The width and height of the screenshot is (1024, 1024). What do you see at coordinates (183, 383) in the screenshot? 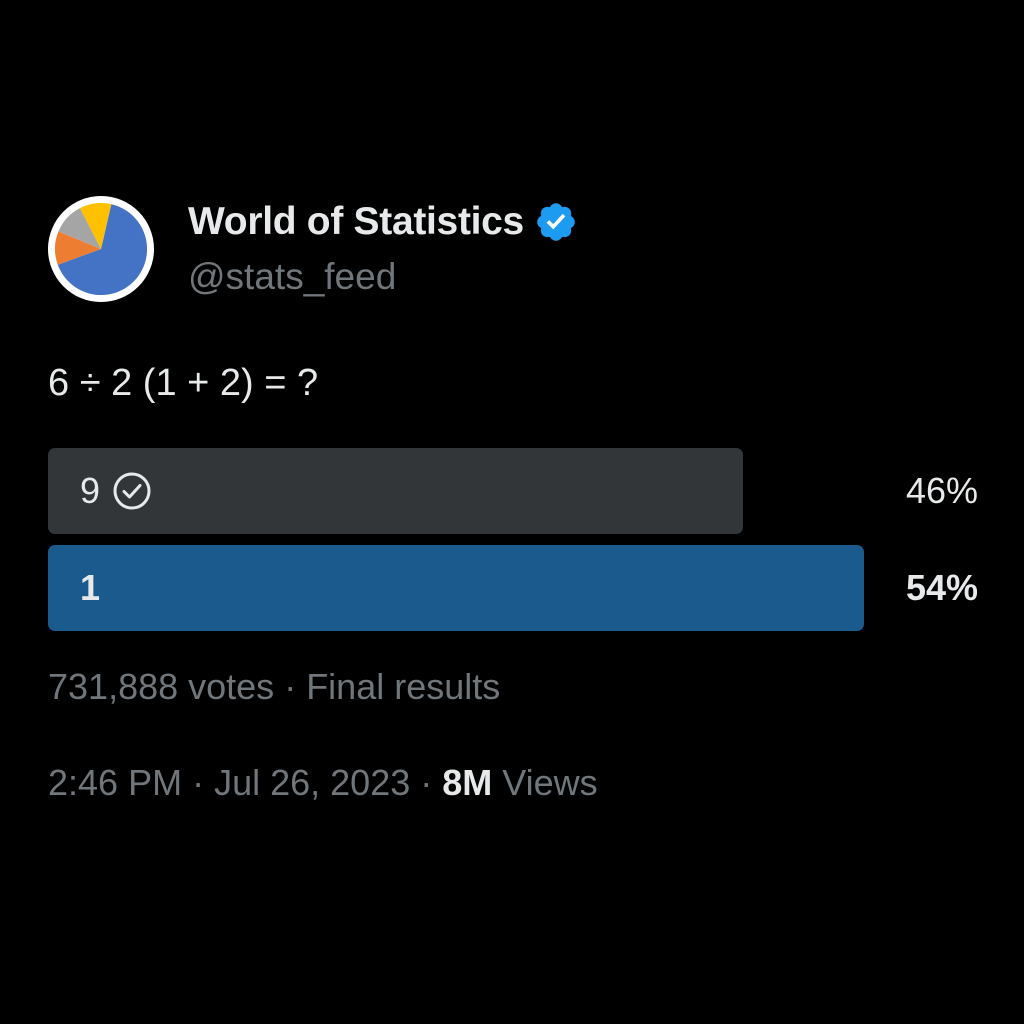
I see `tweet-text: 6 ÷ 2 (1 + 2) = ?` at bounding box center [183, 383].